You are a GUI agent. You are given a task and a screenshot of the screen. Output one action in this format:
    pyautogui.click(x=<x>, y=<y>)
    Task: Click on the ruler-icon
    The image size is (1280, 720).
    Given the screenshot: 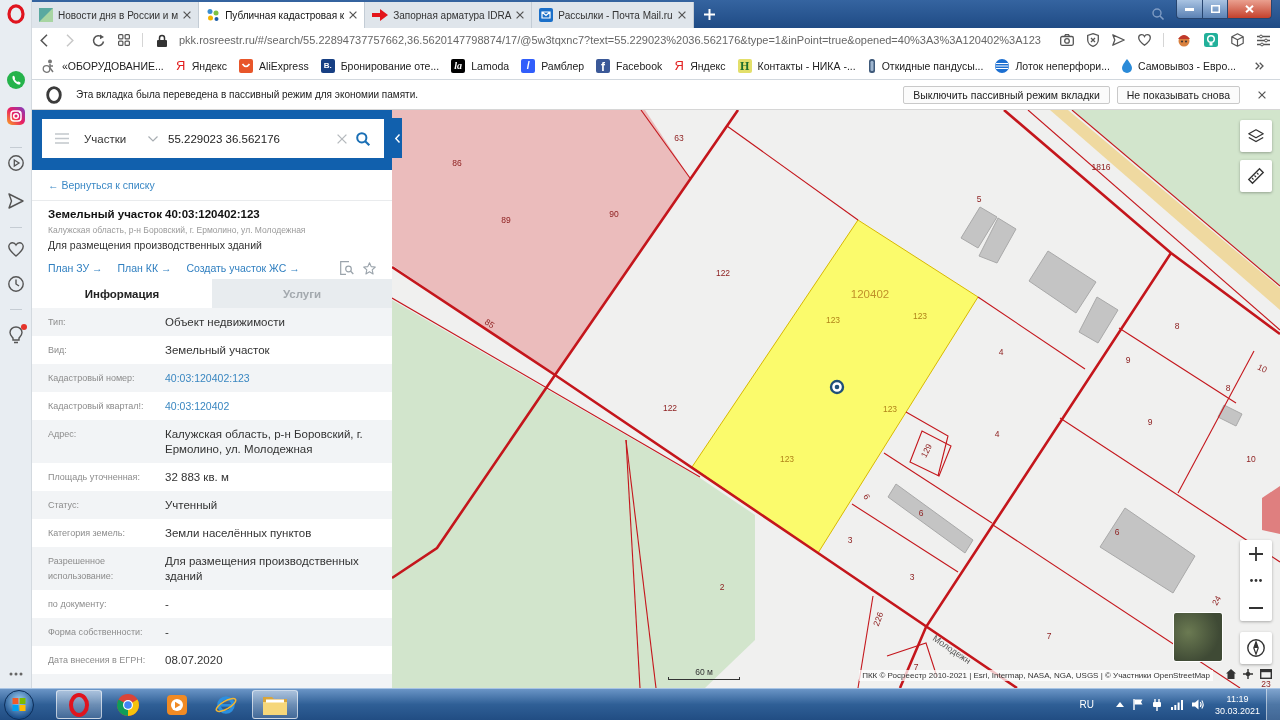 What is the action you would take?
    pyautogui.click(x=1256, y=176)
    